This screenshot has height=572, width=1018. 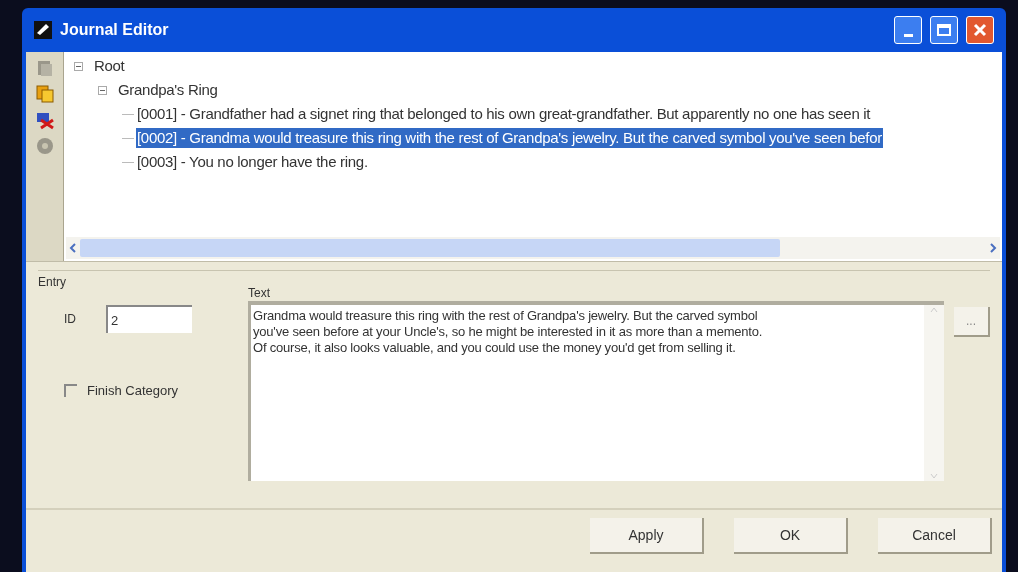 I want to click on horizontal-scrollbar, so click(x=533, y=248).